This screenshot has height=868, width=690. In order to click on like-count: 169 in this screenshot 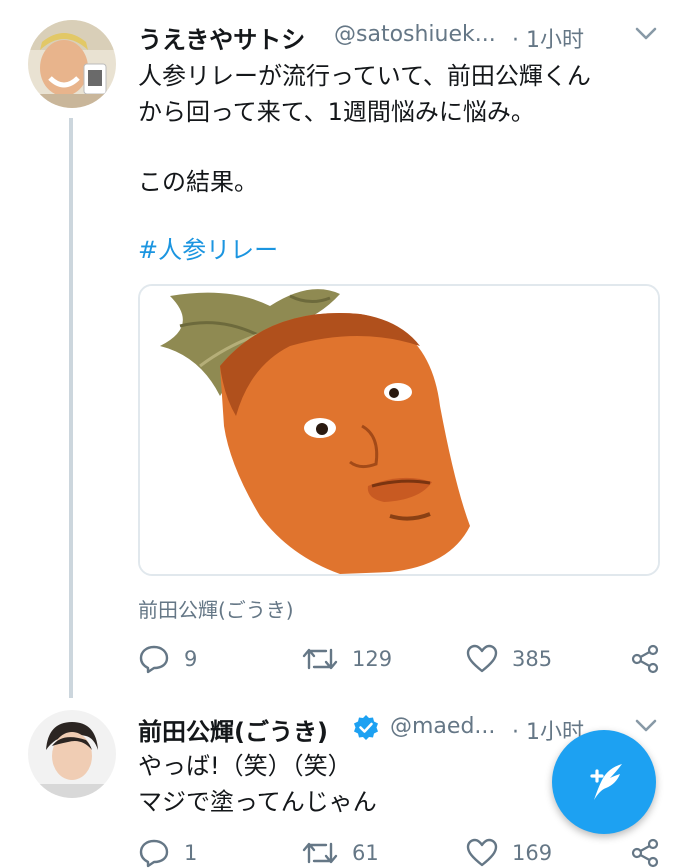, I will do `click(532, 853)`.